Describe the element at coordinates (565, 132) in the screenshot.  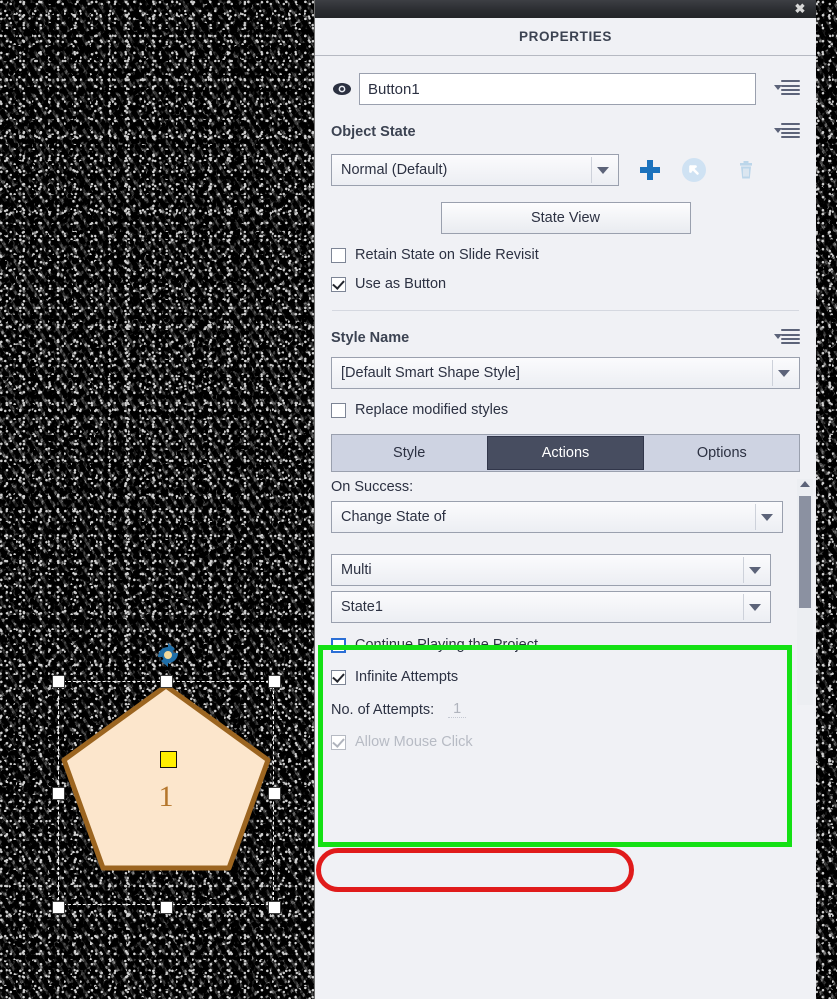
I see `object-state-header: Object State` at that location.